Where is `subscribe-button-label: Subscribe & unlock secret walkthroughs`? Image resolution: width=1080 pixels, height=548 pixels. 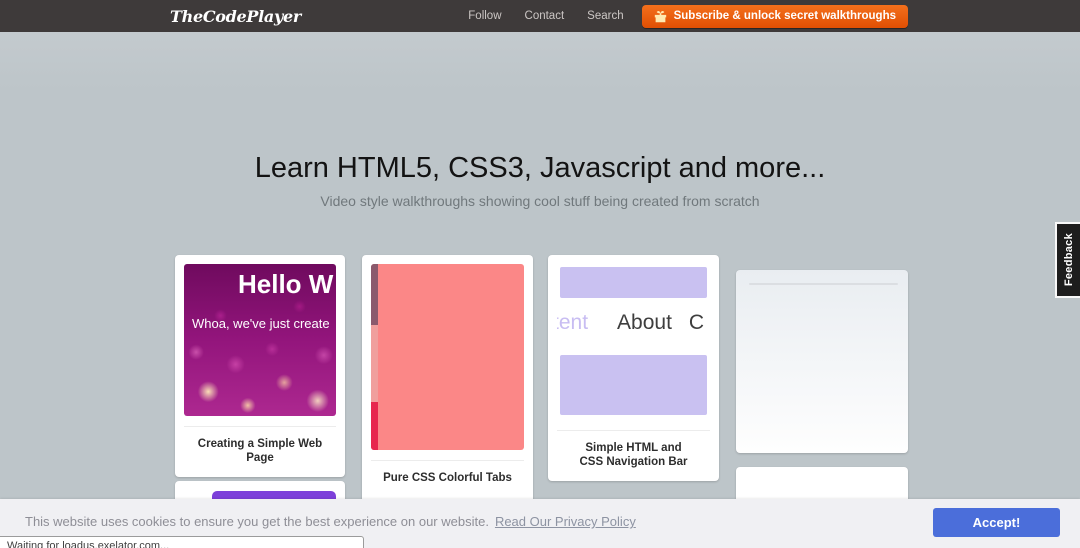 subscribe-button-label: Subscribe & unlock secret walkthroughs is located at coordinates (784, 16).